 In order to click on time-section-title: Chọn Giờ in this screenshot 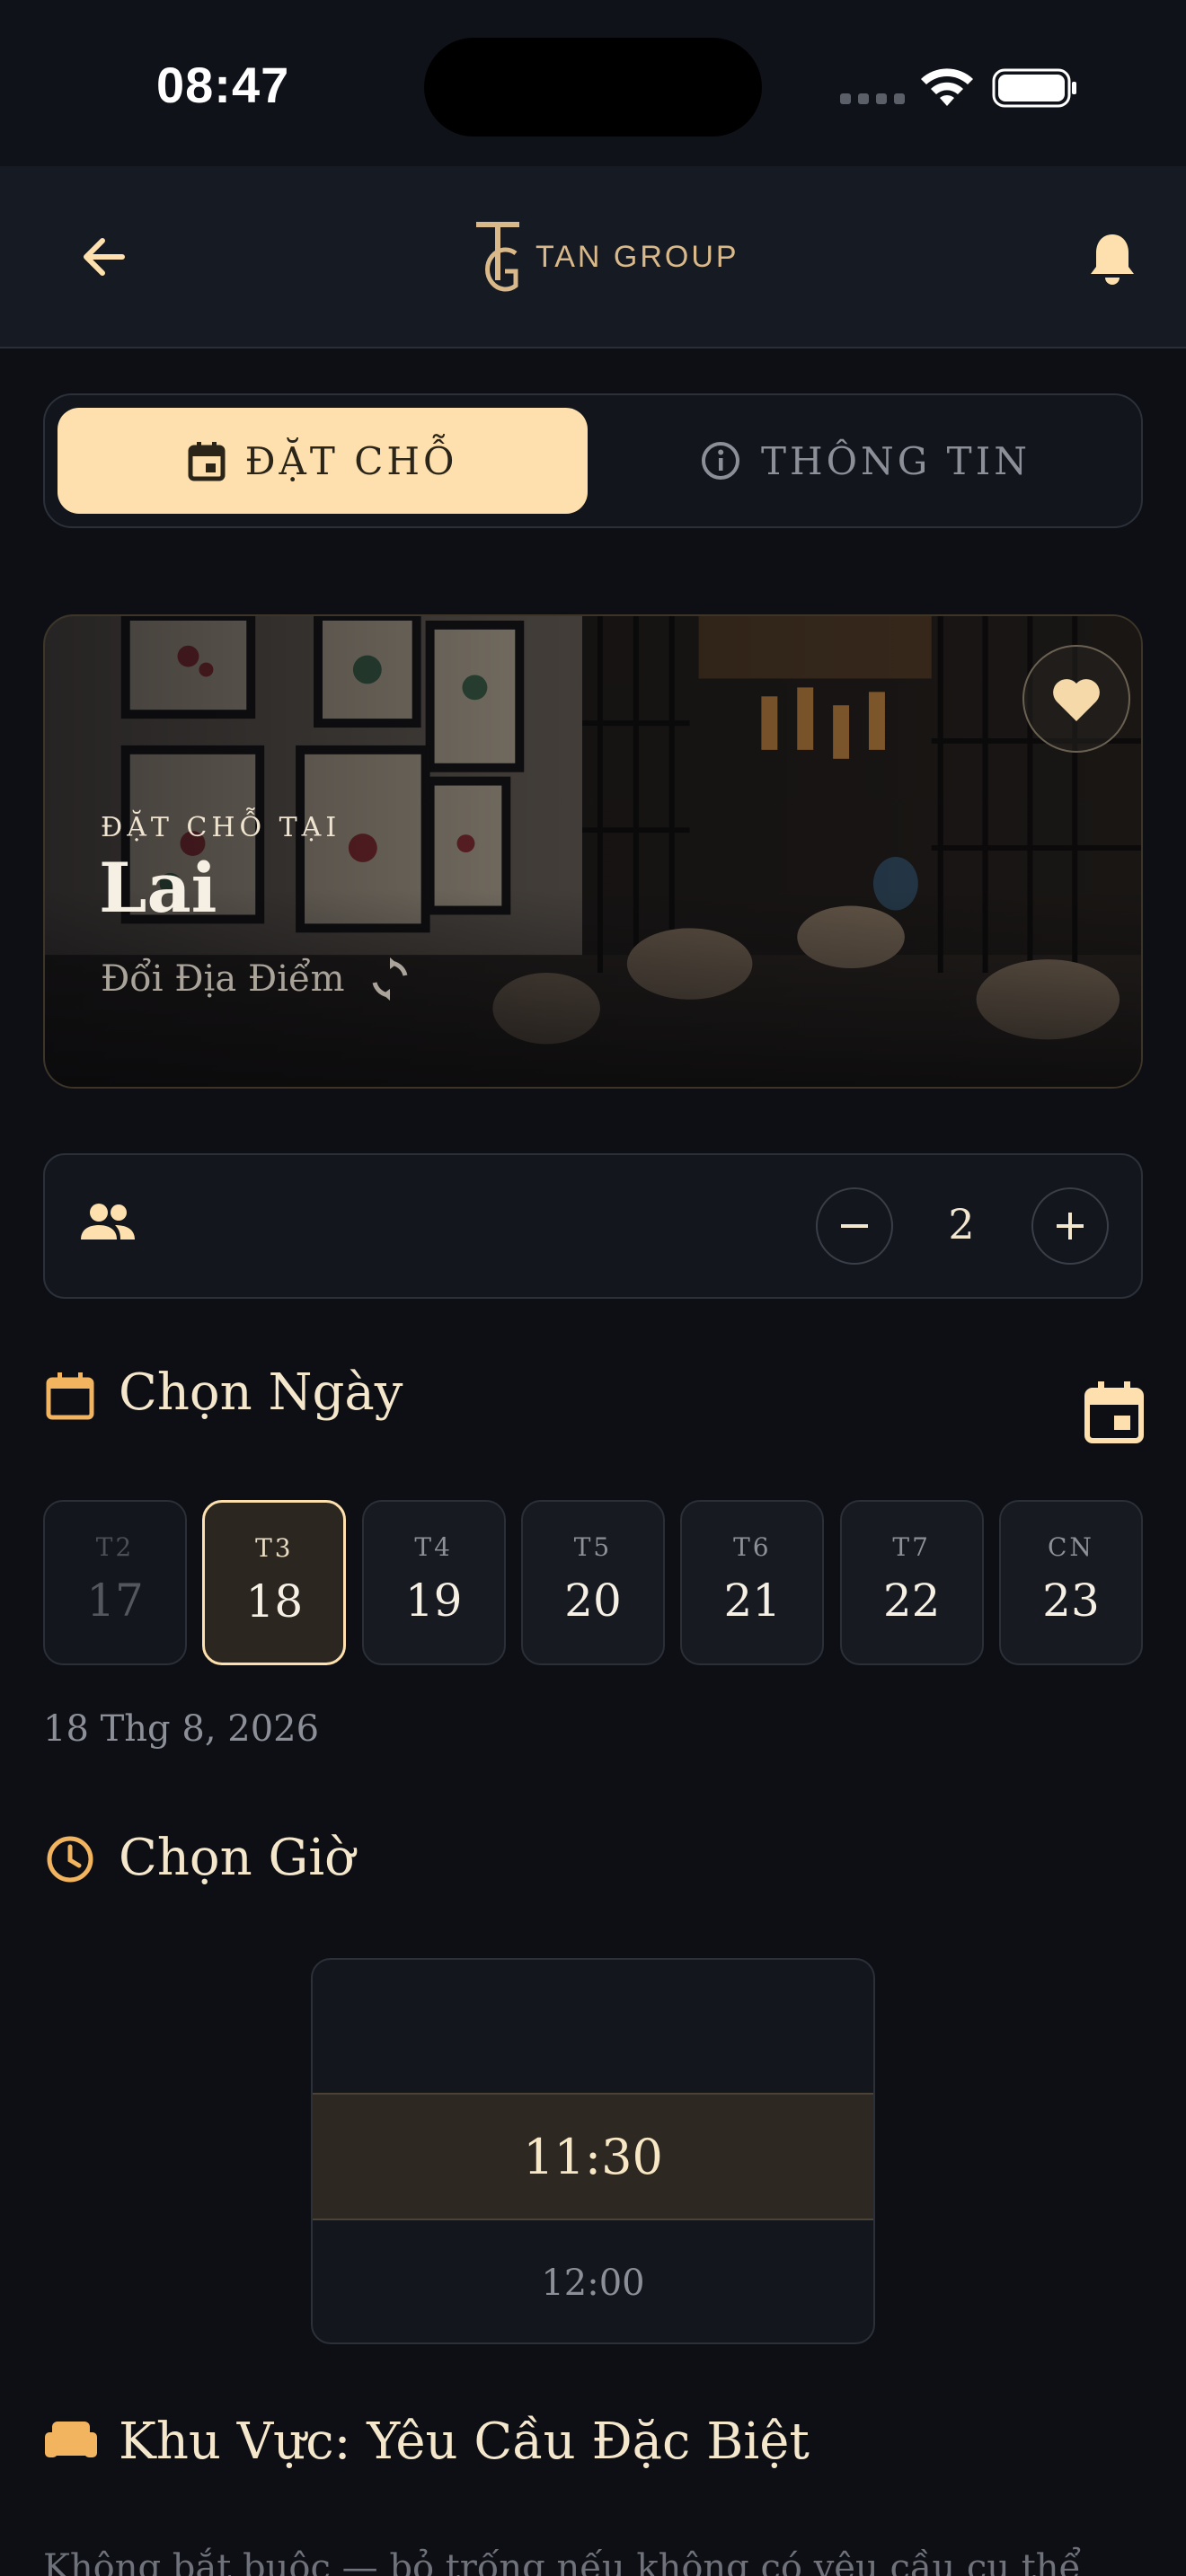, I will do `click(237, 1858)`.